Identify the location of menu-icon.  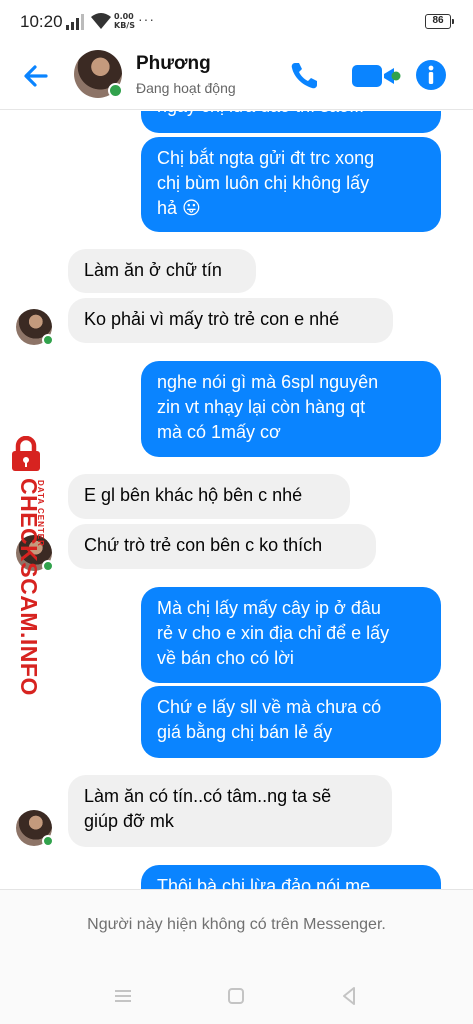
(123, 996).